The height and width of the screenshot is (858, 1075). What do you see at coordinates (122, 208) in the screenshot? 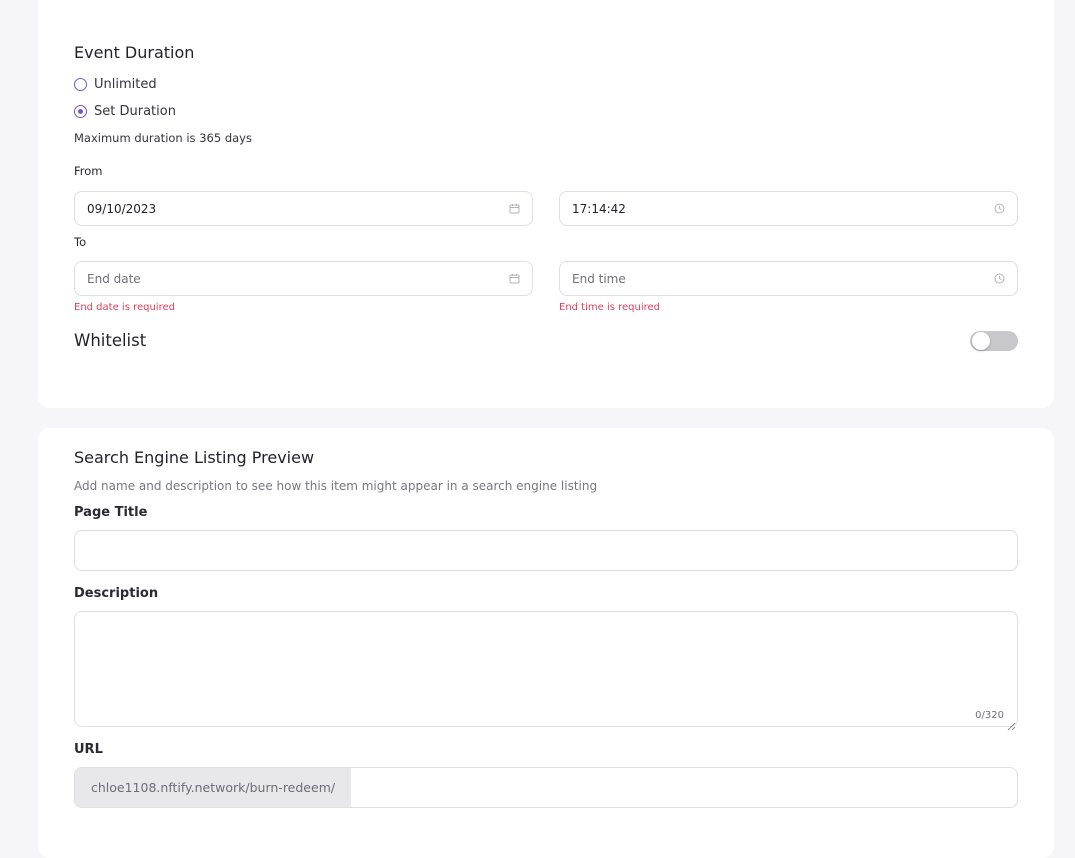
I see `start-date-value: 09/10/2023` at bounding box center [122, 208].